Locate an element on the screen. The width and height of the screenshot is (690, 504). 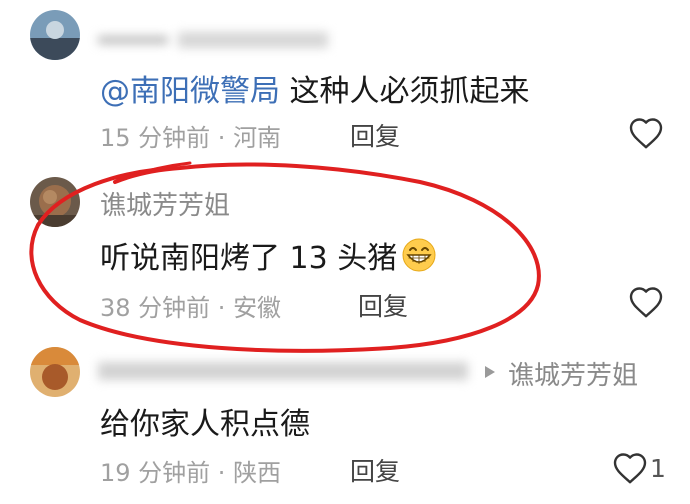
play-triangle-icon is located at coordinates (490, 372).